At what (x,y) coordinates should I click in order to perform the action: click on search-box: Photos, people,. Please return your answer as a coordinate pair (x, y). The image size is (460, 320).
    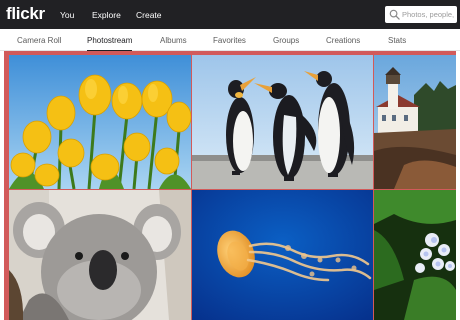
    Looking at the image, I should click on (421, 14).